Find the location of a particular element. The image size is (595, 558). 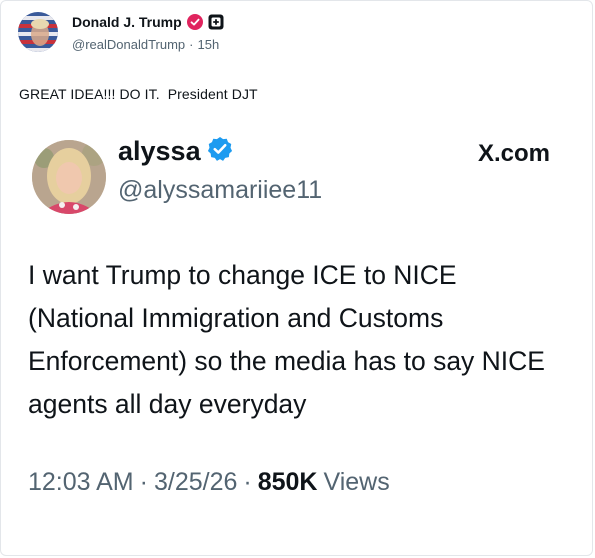

affiliate-badge-icon is located at coordinates (216, 22).